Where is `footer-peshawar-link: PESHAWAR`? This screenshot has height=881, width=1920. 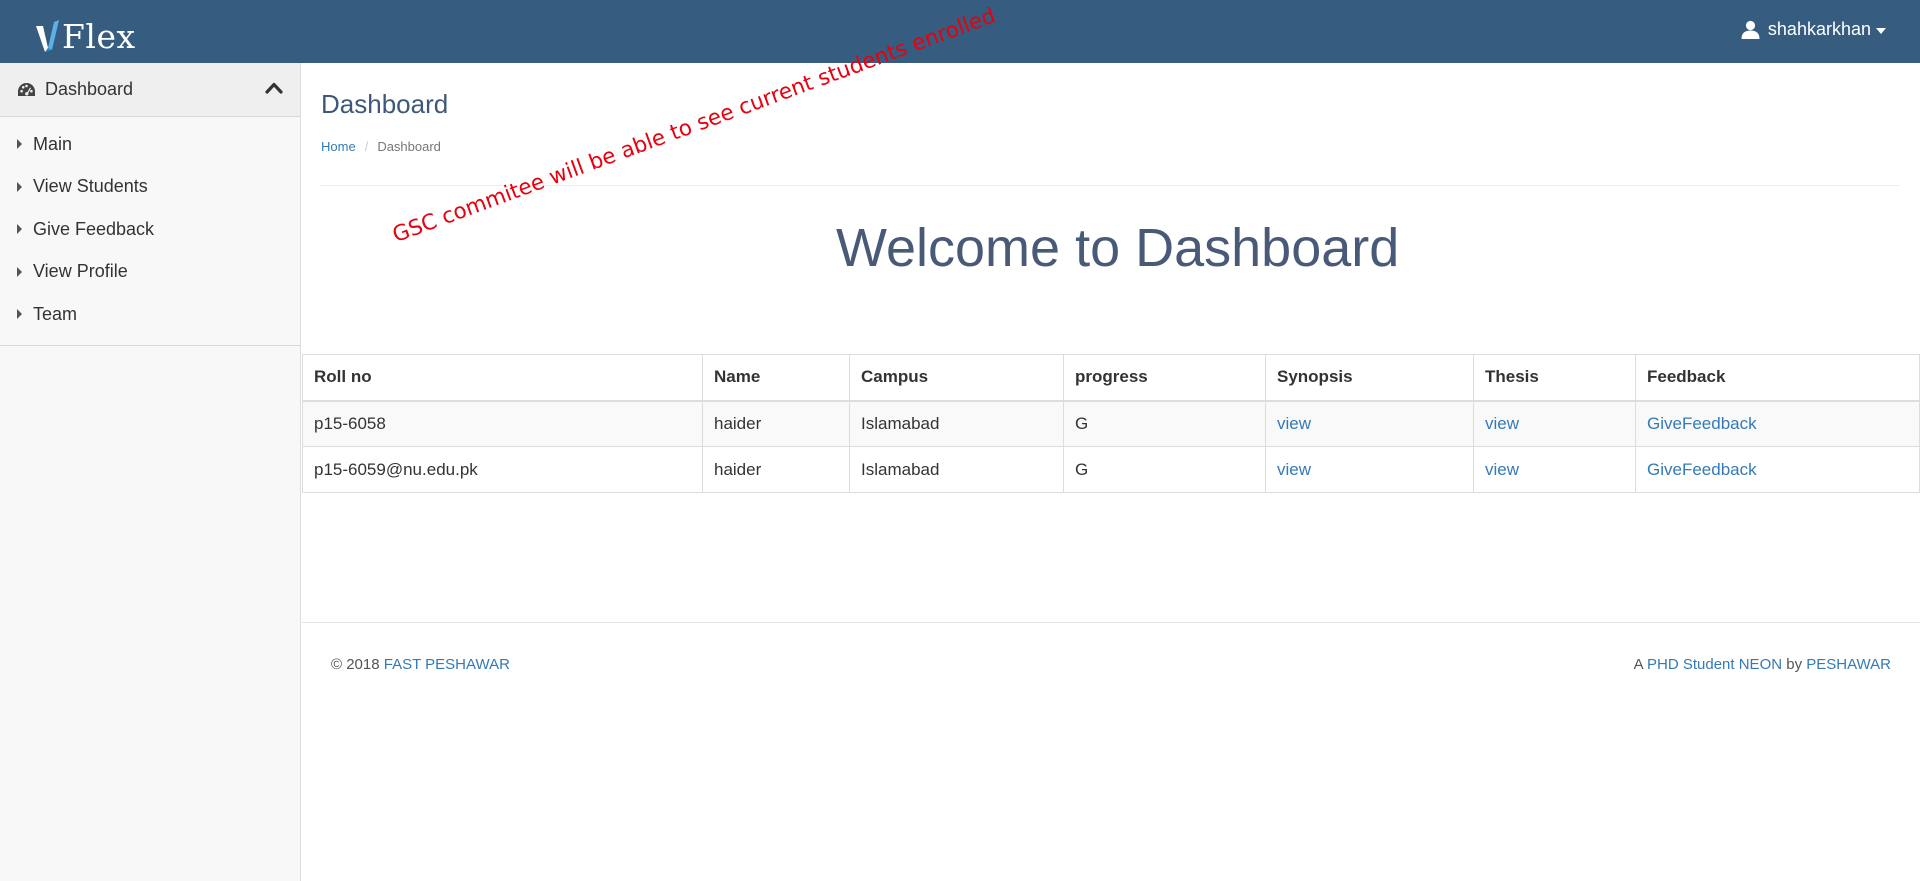 footer-peshawar-link: PESHAWAR is located at coordinates (1848, 664).